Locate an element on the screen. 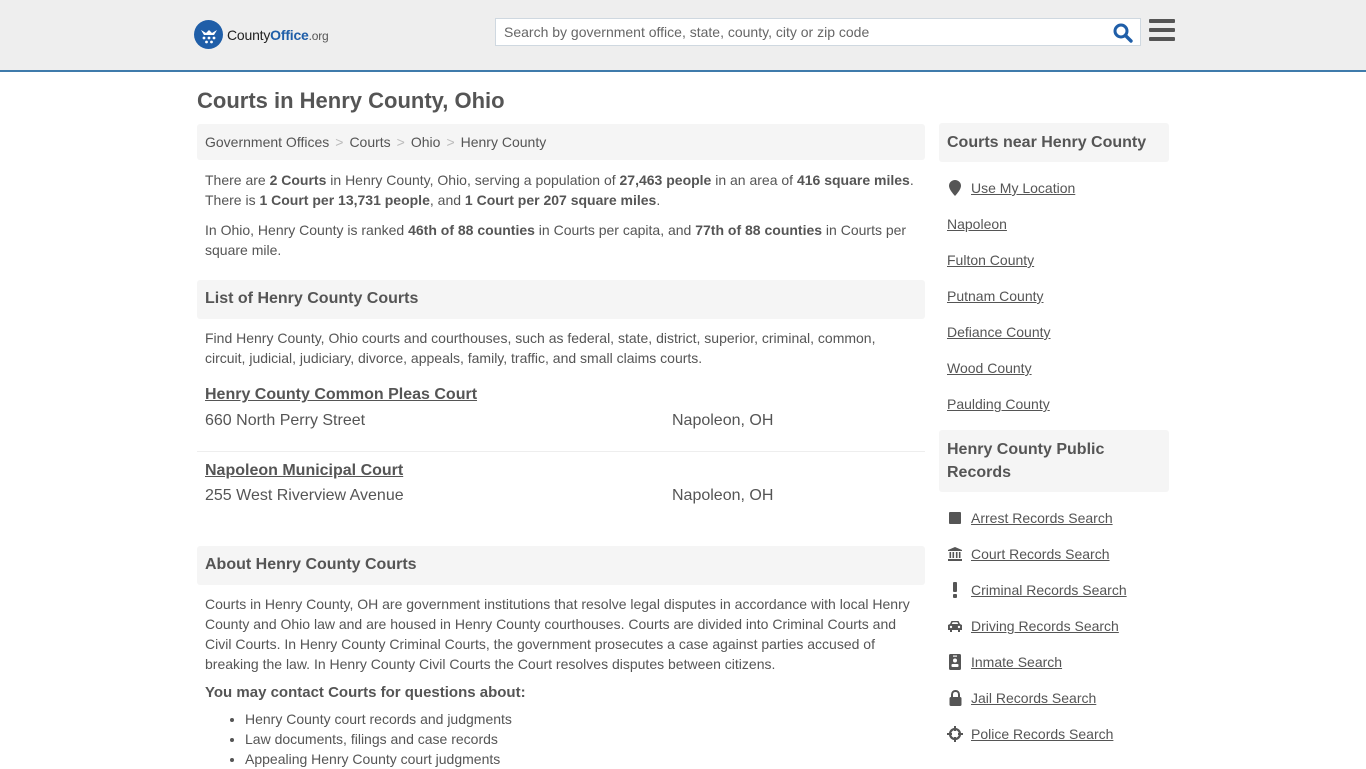 This screenshot has width=1366, height=769. page-title: Courts in Henry County, Ohio is located at coordinates (351, 100).